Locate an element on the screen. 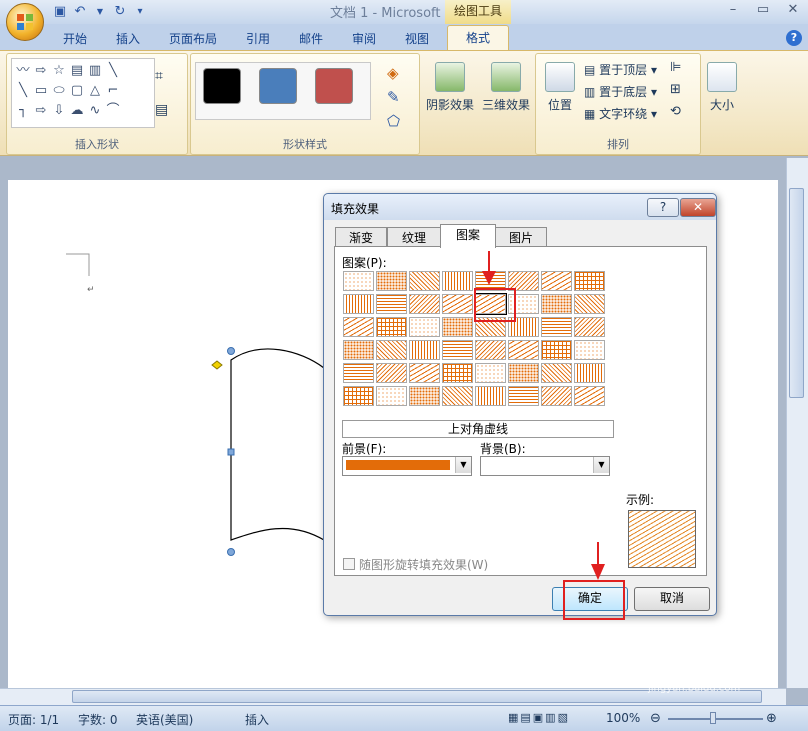  red-arrow-ok is located at coordinates (598, 561).